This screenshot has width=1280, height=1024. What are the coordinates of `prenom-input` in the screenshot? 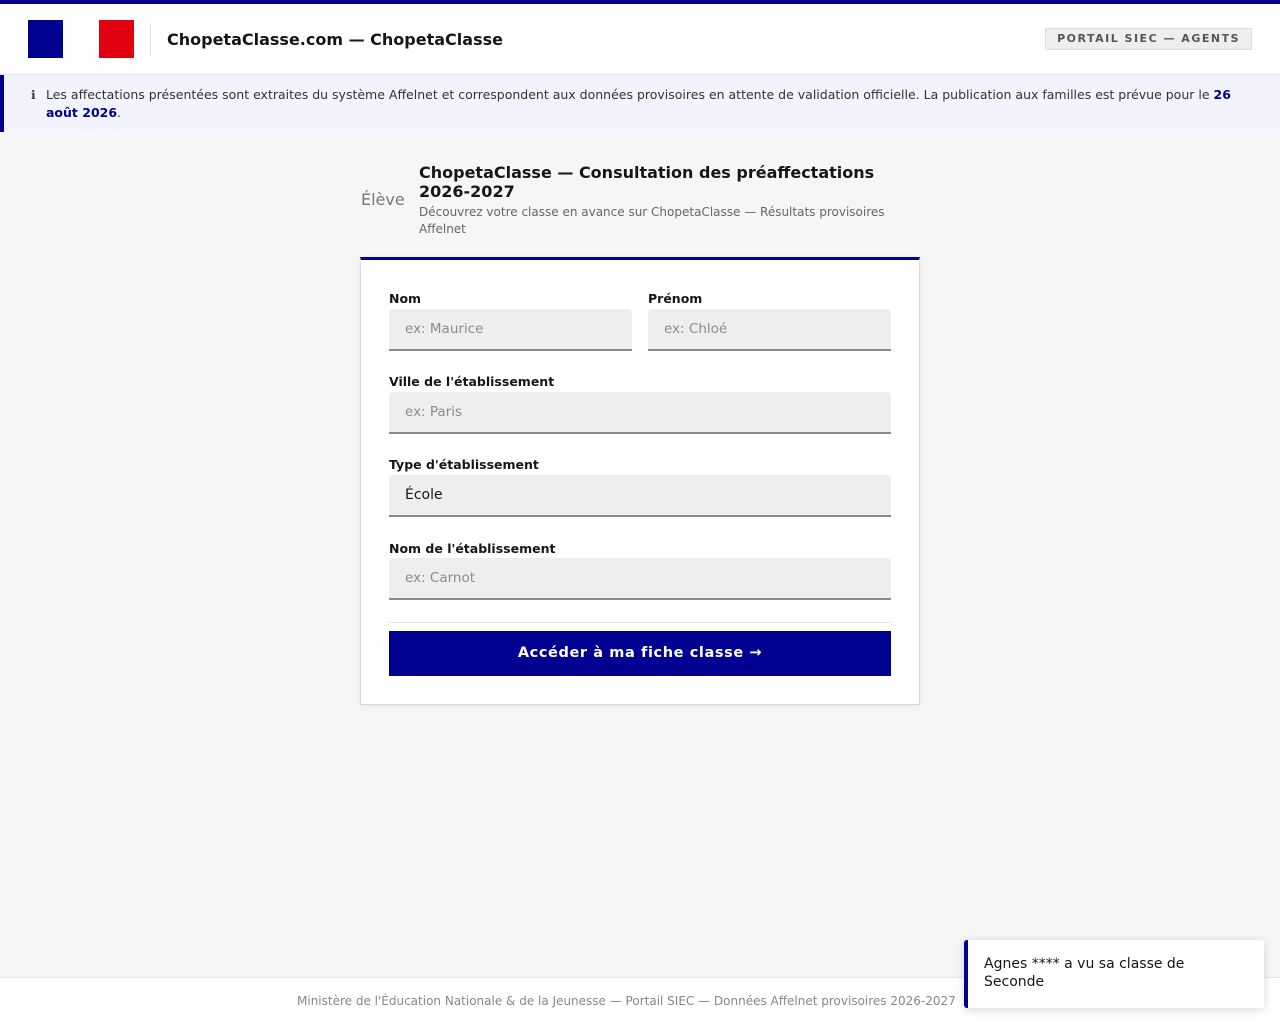 It's located at (769, 330).